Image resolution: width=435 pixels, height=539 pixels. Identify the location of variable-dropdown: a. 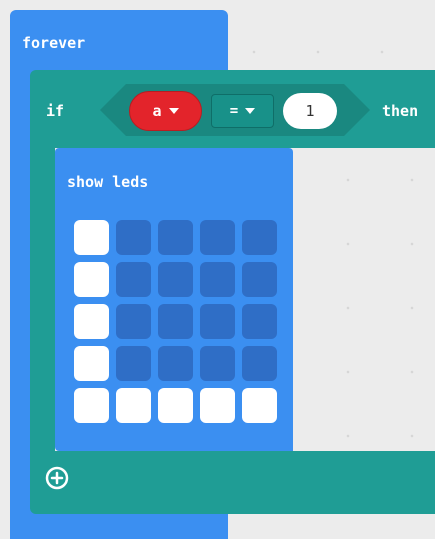
(165, 111).